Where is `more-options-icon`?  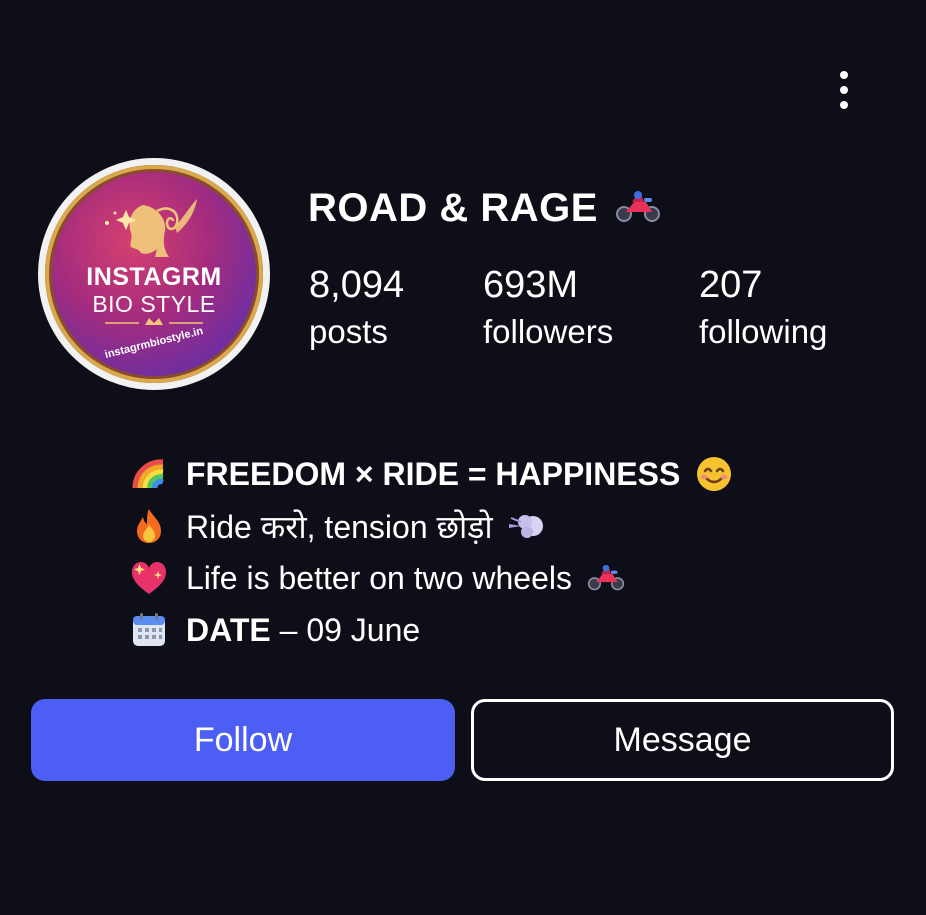
more-options-icon is located at coordinates (844, 90).